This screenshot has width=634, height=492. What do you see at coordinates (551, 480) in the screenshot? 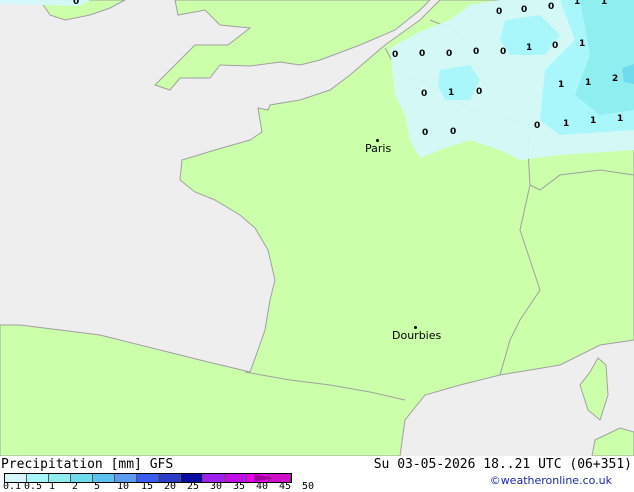
I see `credit-link: ©weatheronline.co.uk` at bounding box center [551, 480].